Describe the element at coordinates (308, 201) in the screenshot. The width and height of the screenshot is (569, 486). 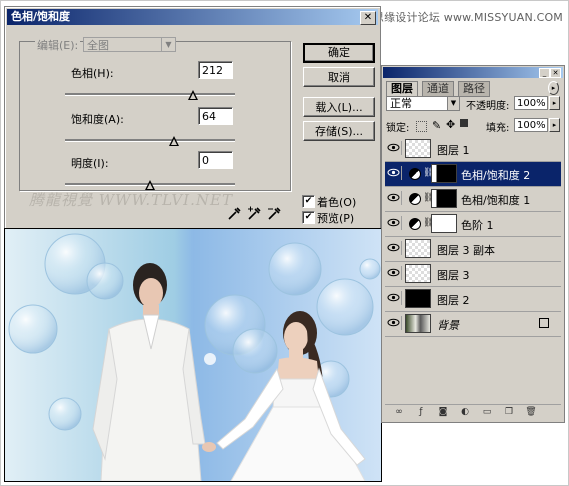
I see `colorize-checkbox: ✔` at that location.